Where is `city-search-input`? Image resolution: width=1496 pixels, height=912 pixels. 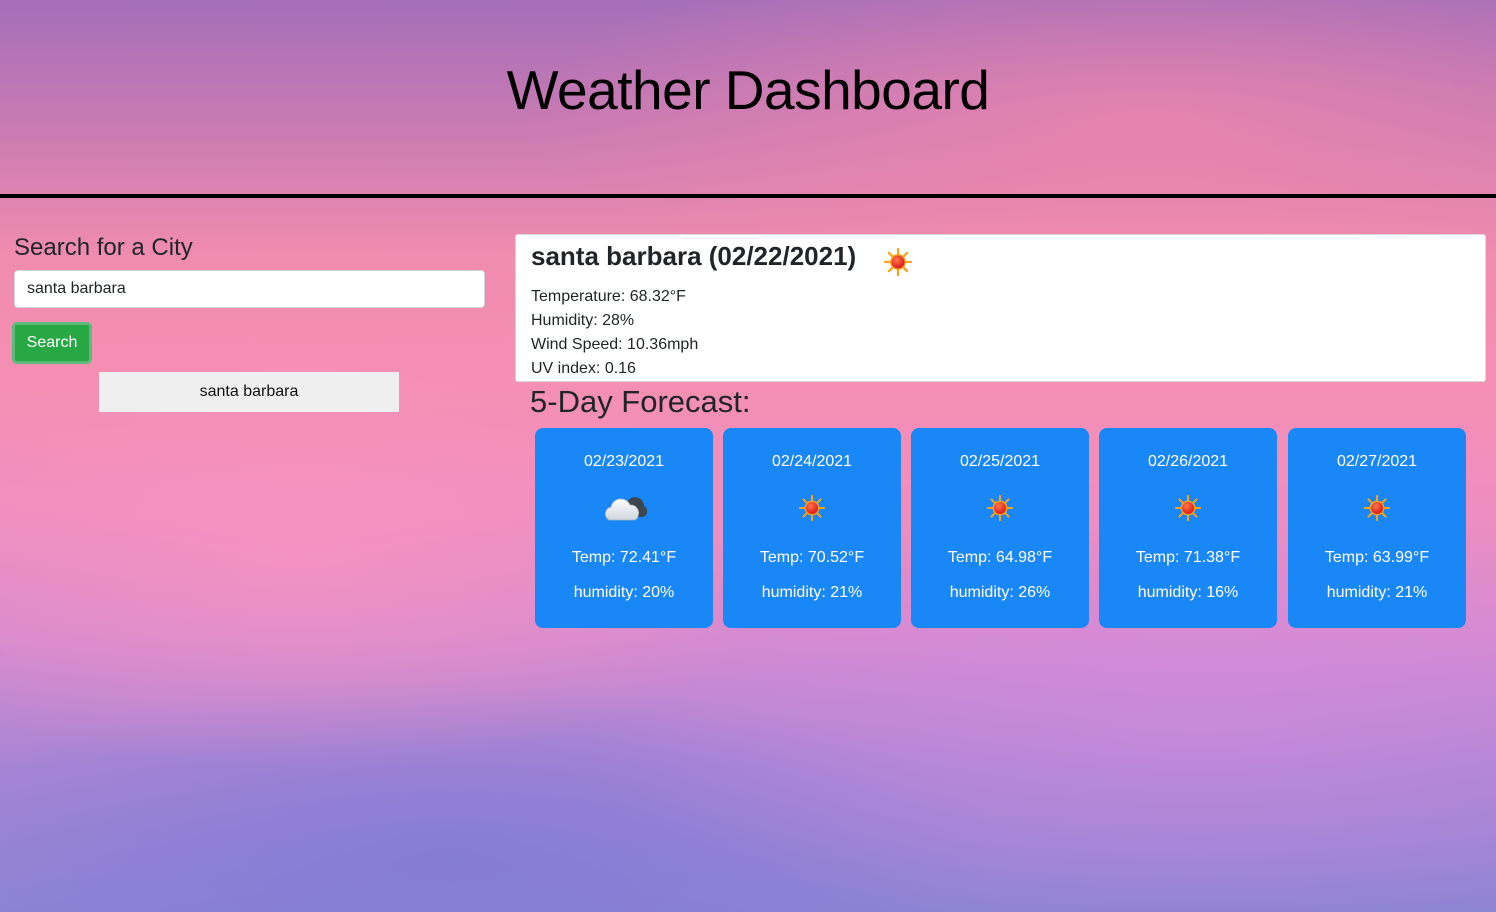
city-search-input is located at coordinates (249, 289).